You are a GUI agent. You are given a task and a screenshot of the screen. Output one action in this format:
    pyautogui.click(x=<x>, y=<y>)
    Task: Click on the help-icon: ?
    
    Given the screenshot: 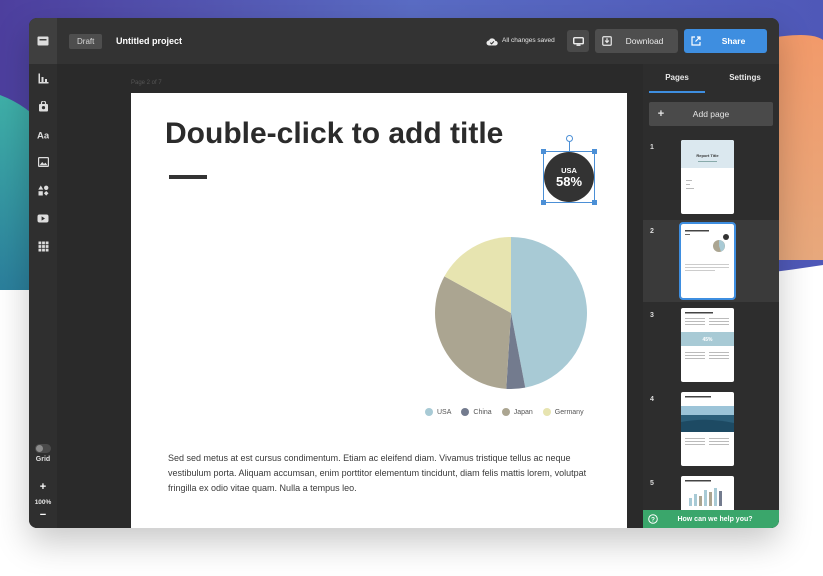 What is the action you would take?
    pyautogui.click(x=653, y=519)
    